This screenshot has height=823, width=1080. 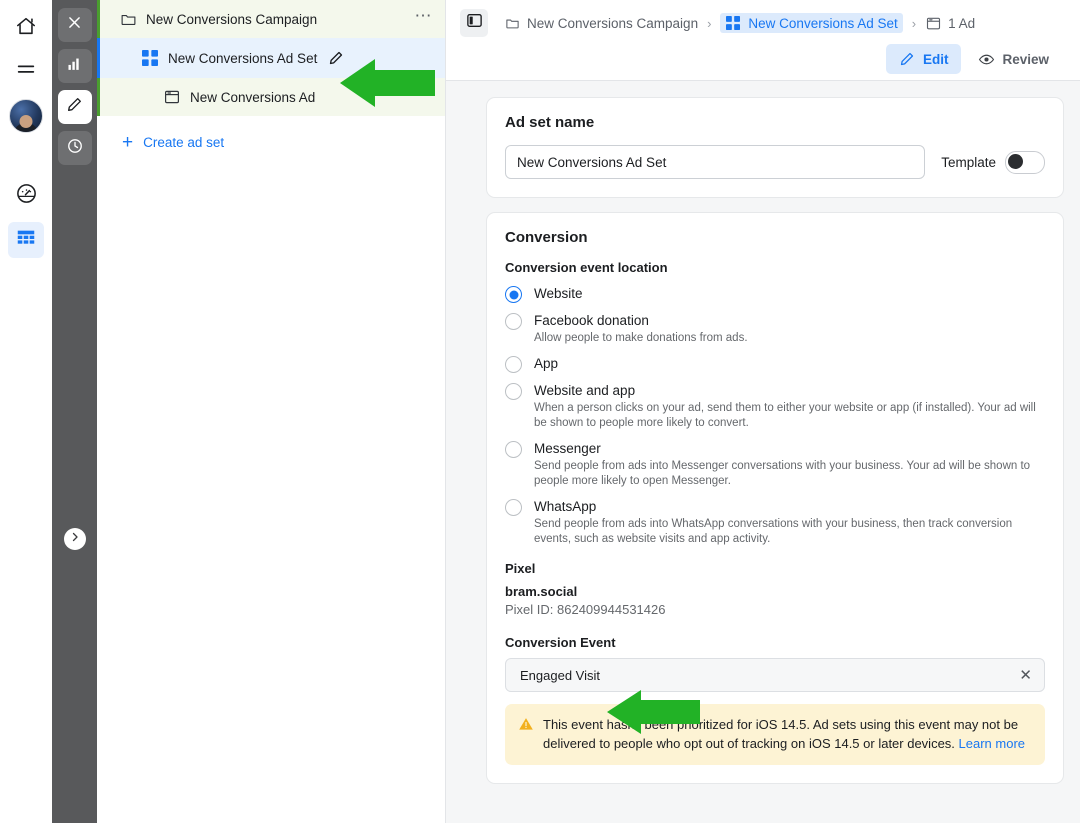 What do you see at coordinates (74, 148) in the screenshot?
I see `history-button` at bounding box center [74, 148].